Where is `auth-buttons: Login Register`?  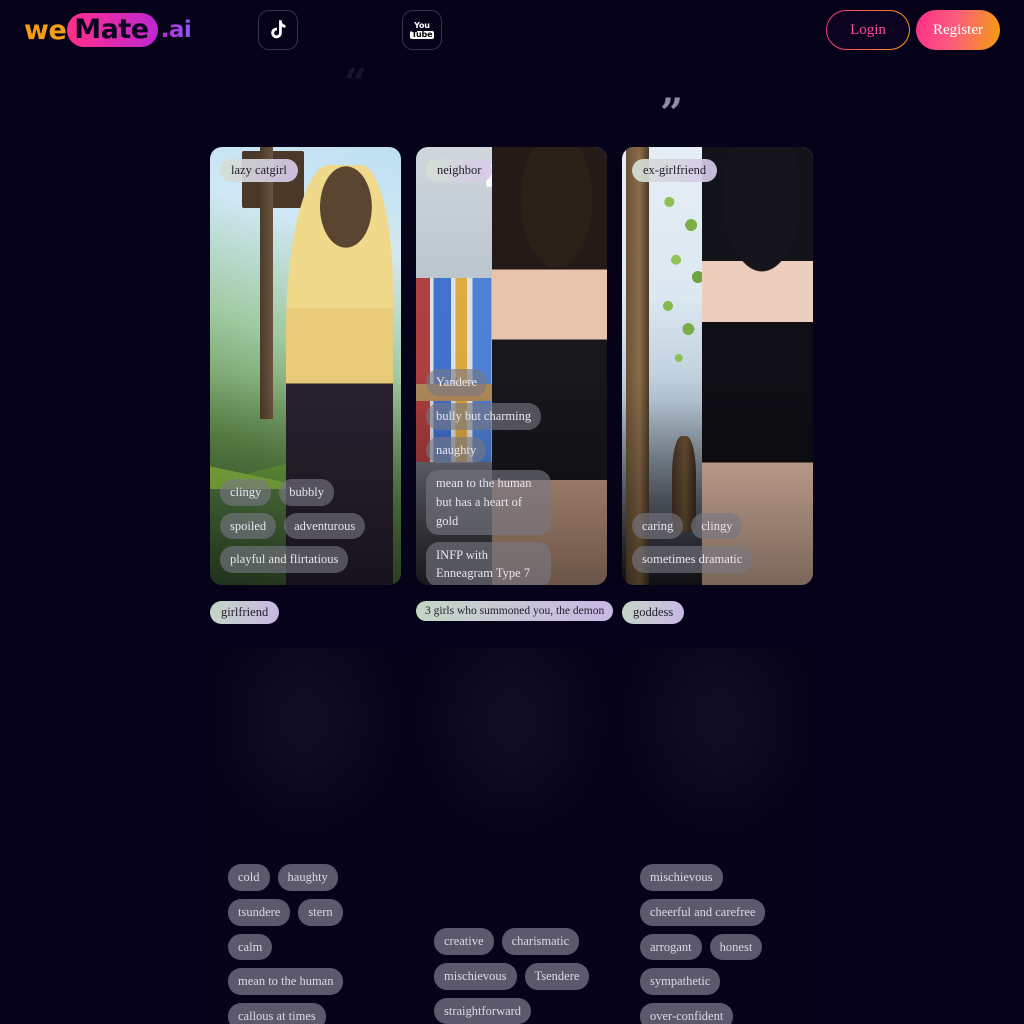 auth-buttons: Login Register is located at coordinates (913, 30).